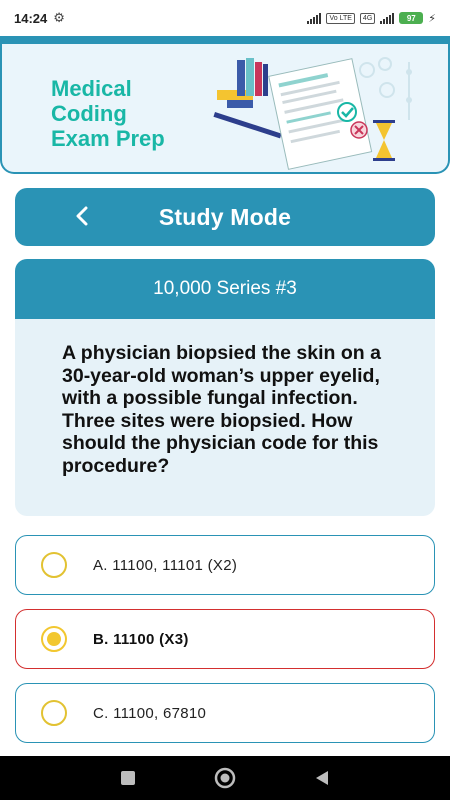  Describe the element at coordinates (141, 639) in the screenshot. I see `answer-option-label: B. 11100 (X3)` at that location.